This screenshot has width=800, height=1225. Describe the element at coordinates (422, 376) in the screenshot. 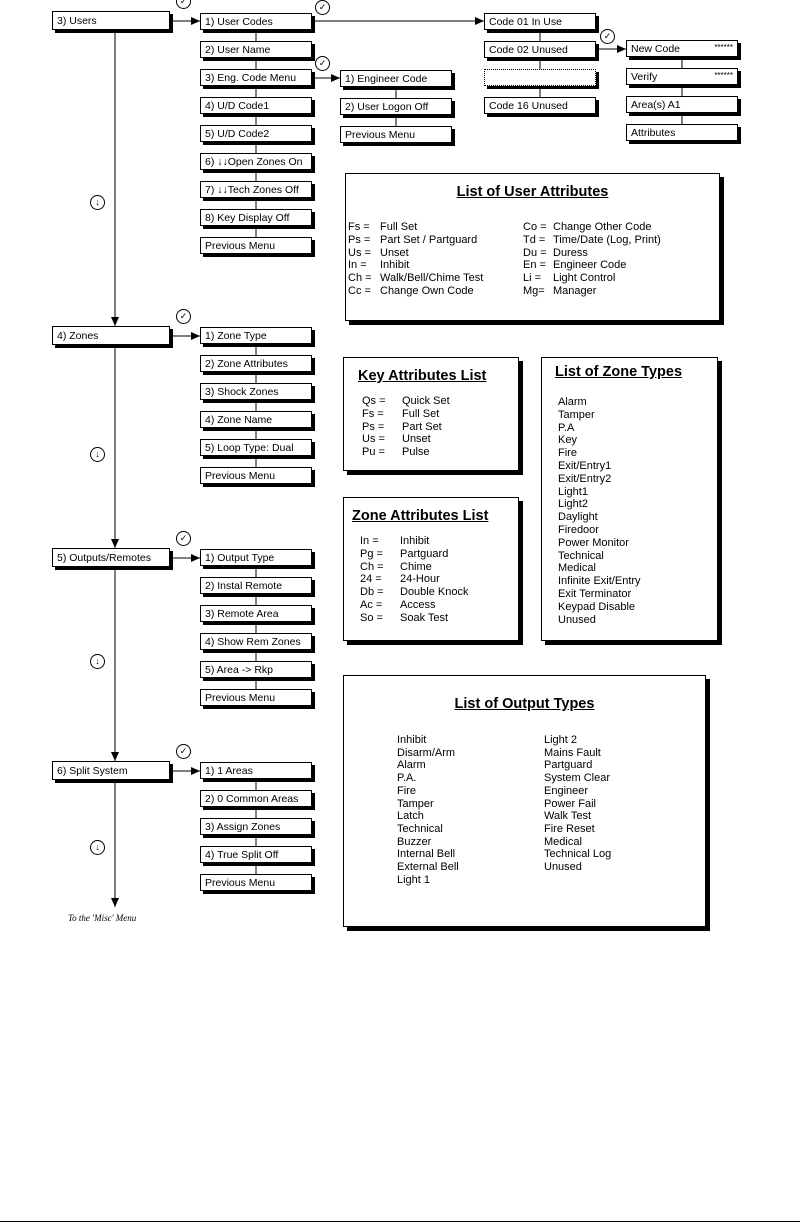

I see `panel-title: Key Attributes List` at that location.